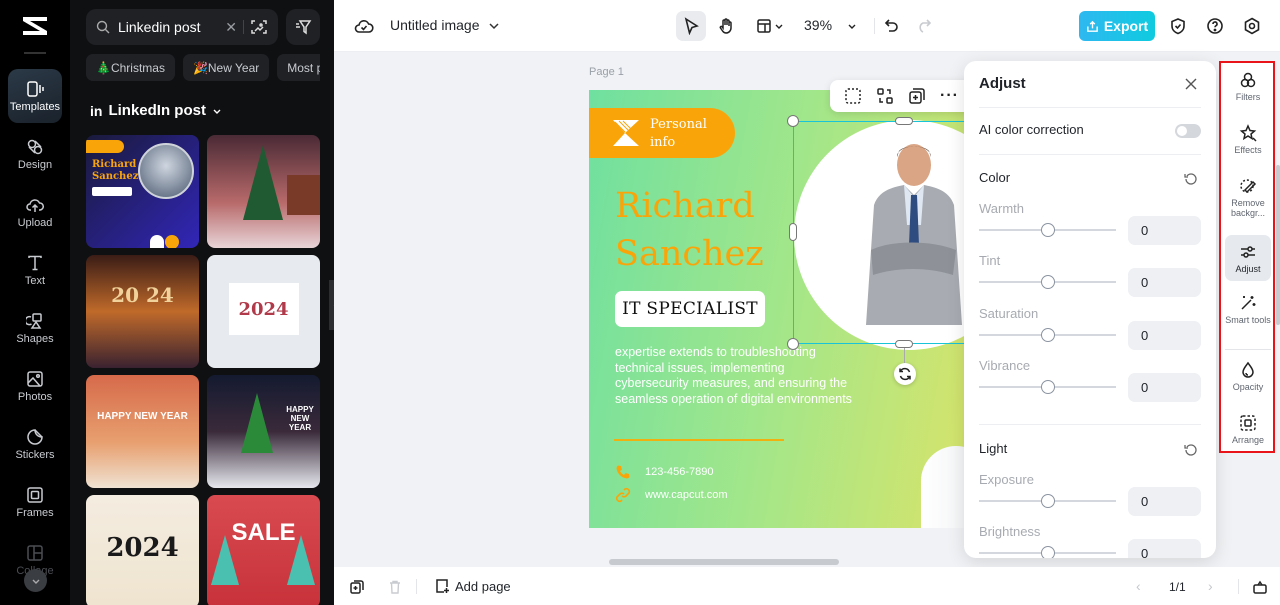  I want to click on horizontal-scrollbar, so click(724, 562).